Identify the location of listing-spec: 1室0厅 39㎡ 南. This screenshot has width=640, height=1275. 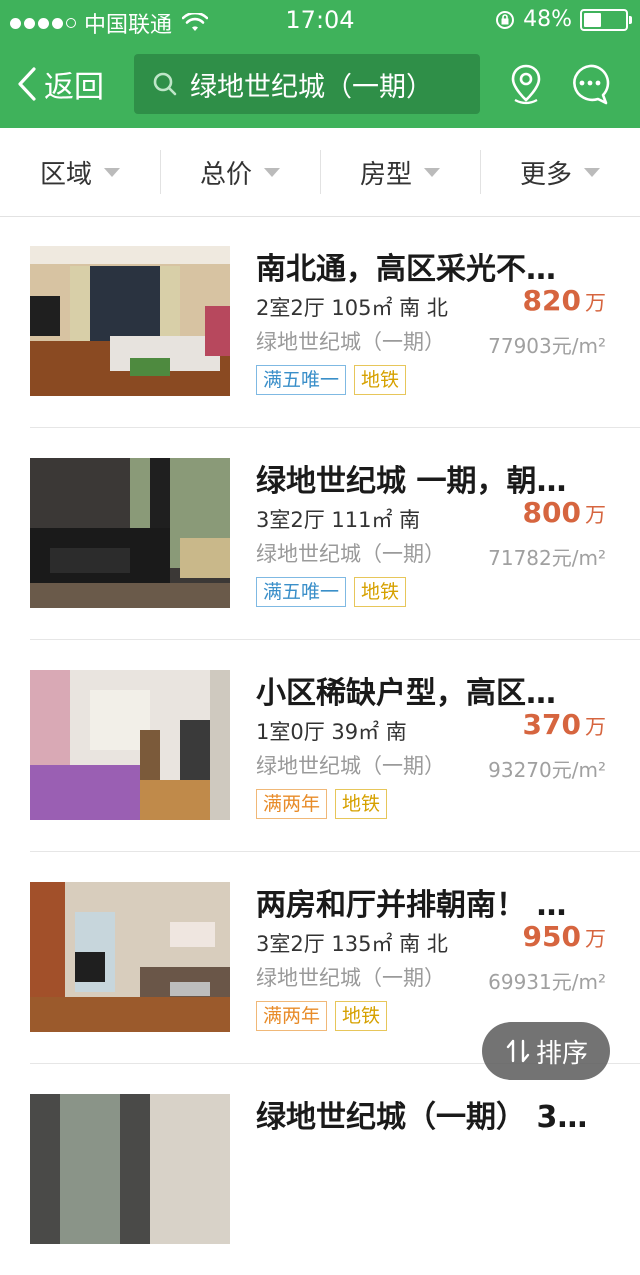
(331, 732).